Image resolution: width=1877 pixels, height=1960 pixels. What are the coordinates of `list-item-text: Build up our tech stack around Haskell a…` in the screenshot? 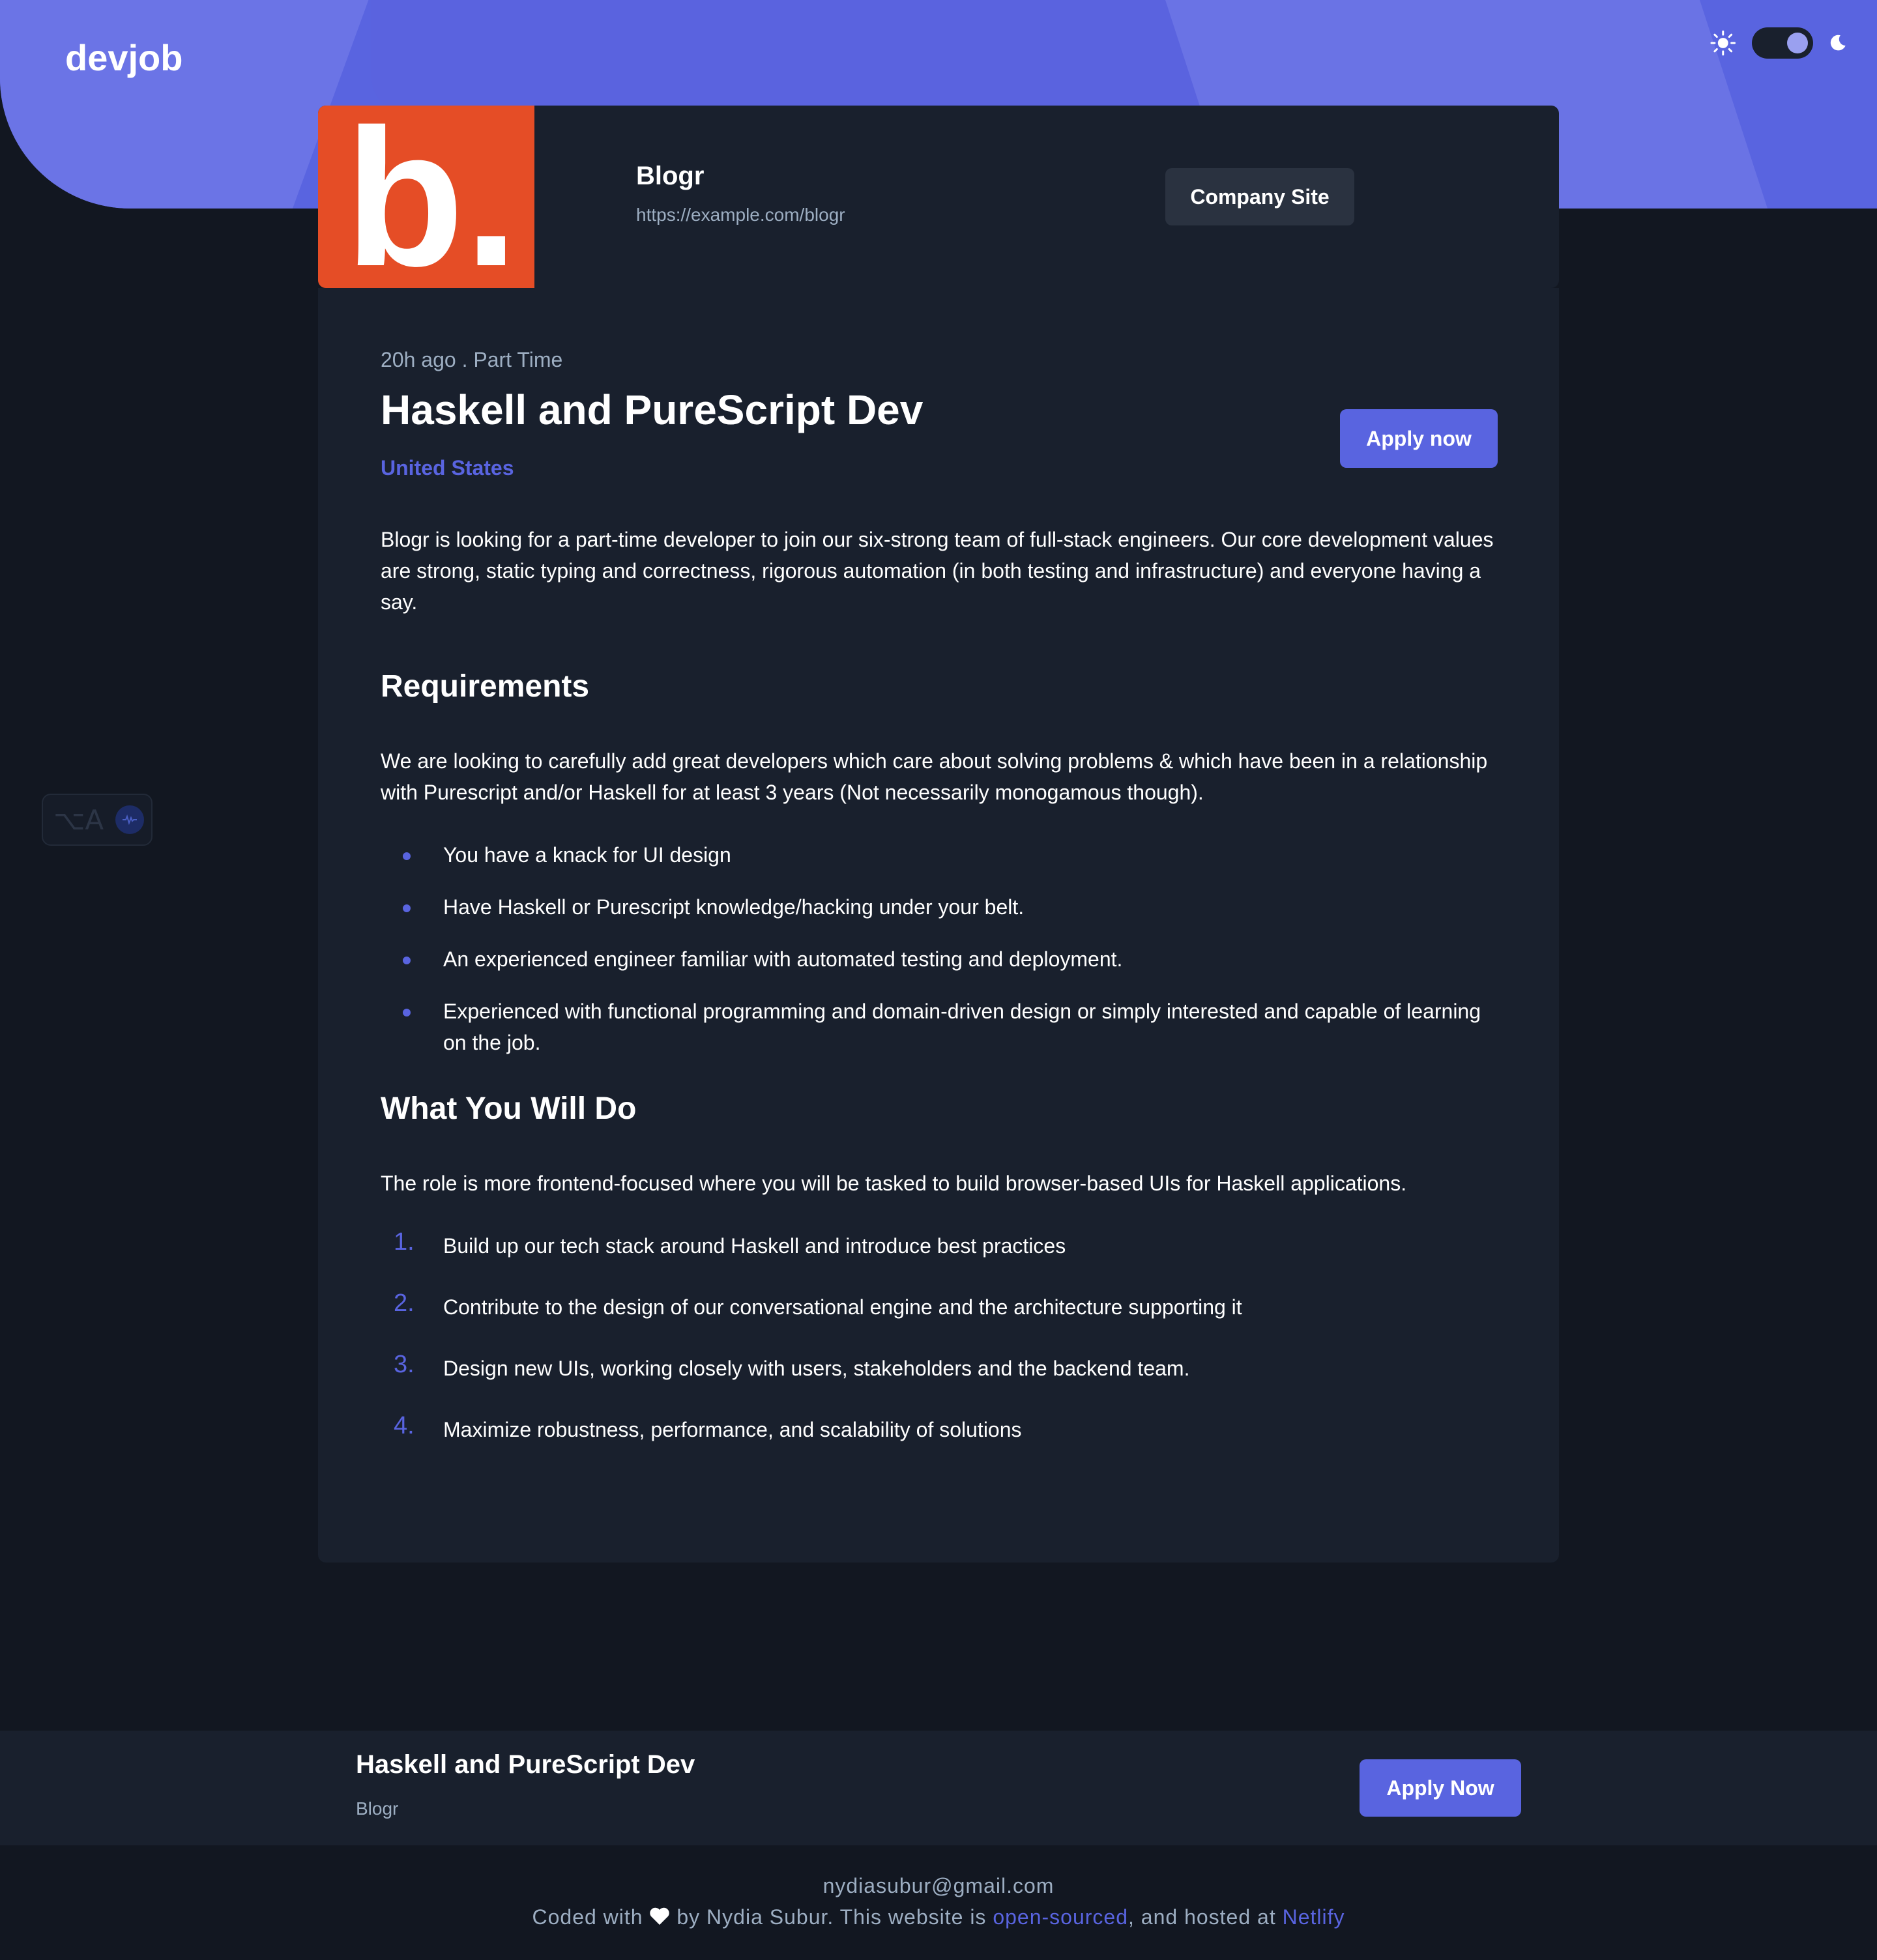 It's located at (754, 1246).